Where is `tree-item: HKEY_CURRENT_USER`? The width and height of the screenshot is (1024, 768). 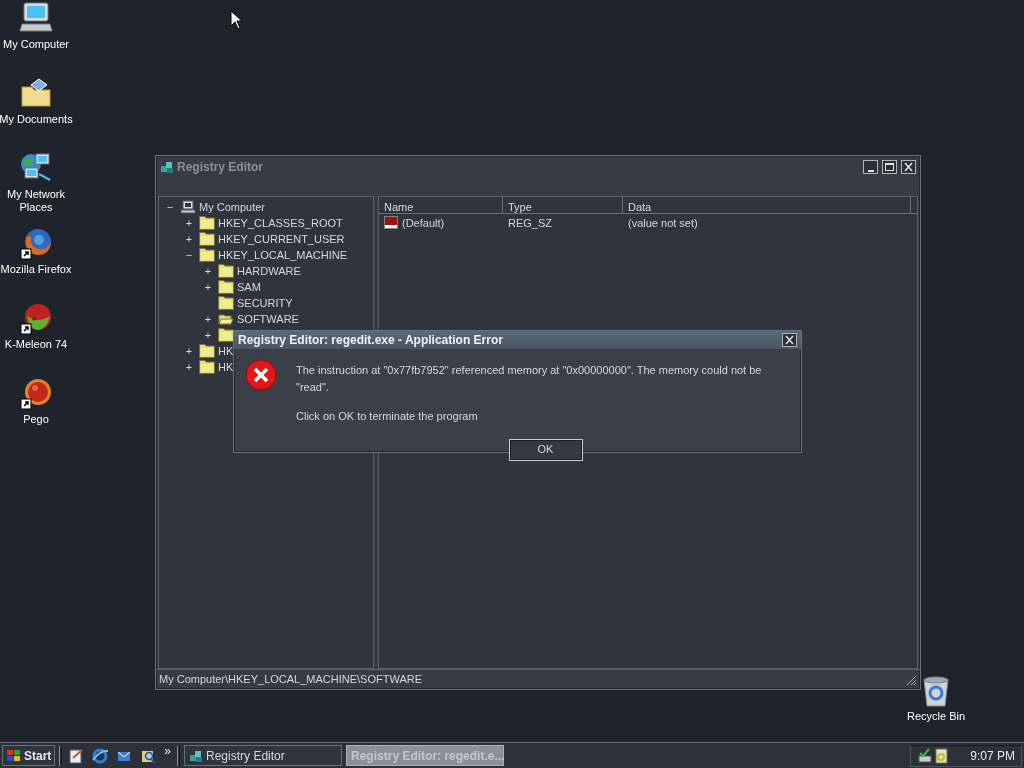 tree-item: HKEY_CURRENT_USER is located at coordinates (281, 239).